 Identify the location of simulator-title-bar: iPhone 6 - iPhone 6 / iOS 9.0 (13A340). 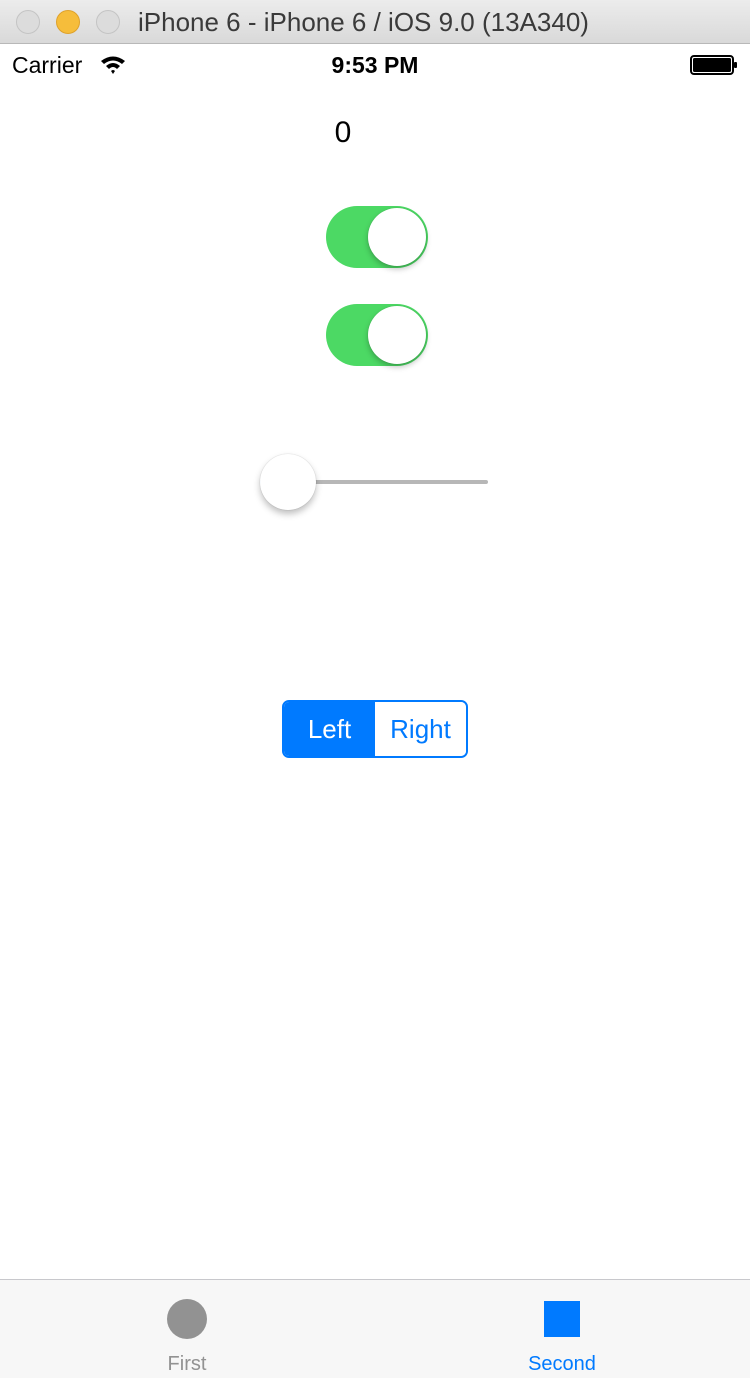
(375, 22).